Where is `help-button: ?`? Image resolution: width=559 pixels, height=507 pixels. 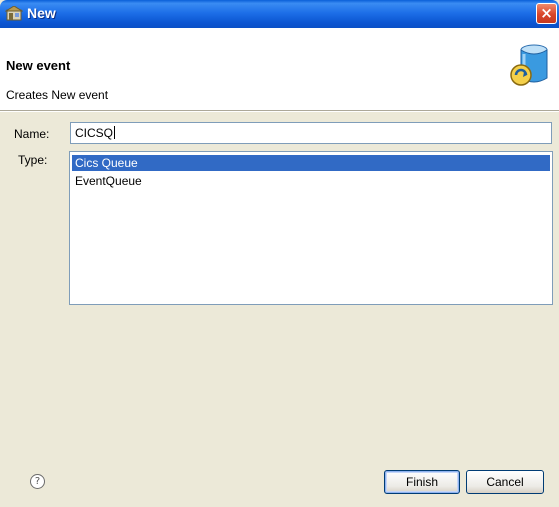 help-button: ? is located at coordinates (37, 481).